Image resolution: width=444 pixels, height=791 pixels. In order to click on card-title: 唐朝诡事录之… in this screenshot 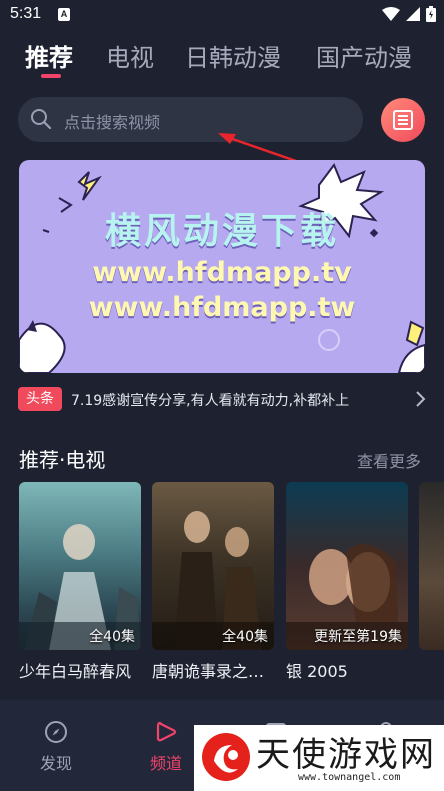, I will do `click(208, 671)`.